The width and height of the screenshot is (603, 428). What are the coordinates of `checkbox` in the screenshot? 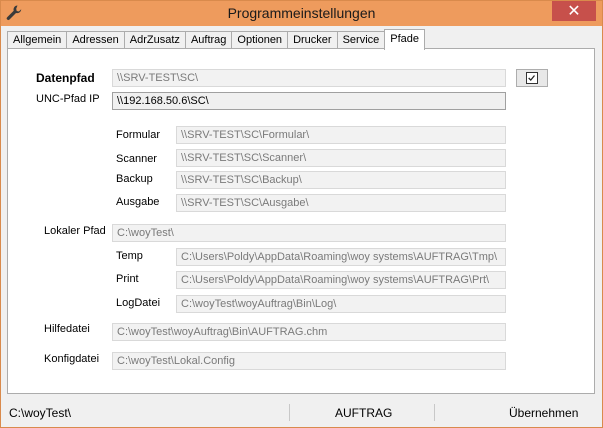 It's located at (532, 78).